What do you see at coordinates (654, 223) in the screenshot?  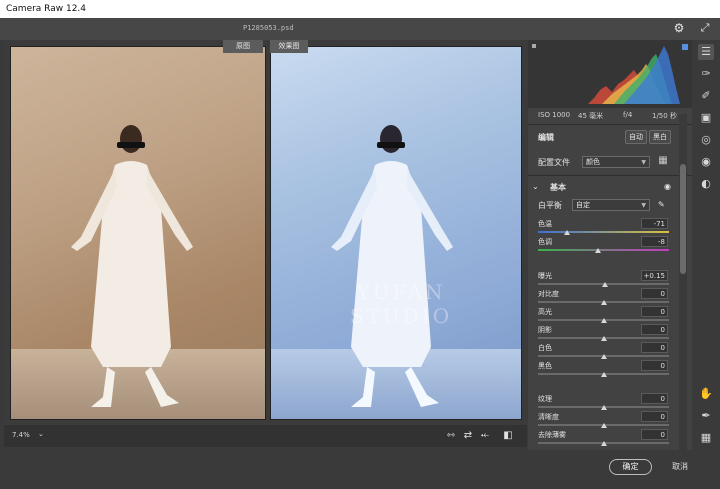 I see `temp-value: -71` at bounding box center [654, 223].